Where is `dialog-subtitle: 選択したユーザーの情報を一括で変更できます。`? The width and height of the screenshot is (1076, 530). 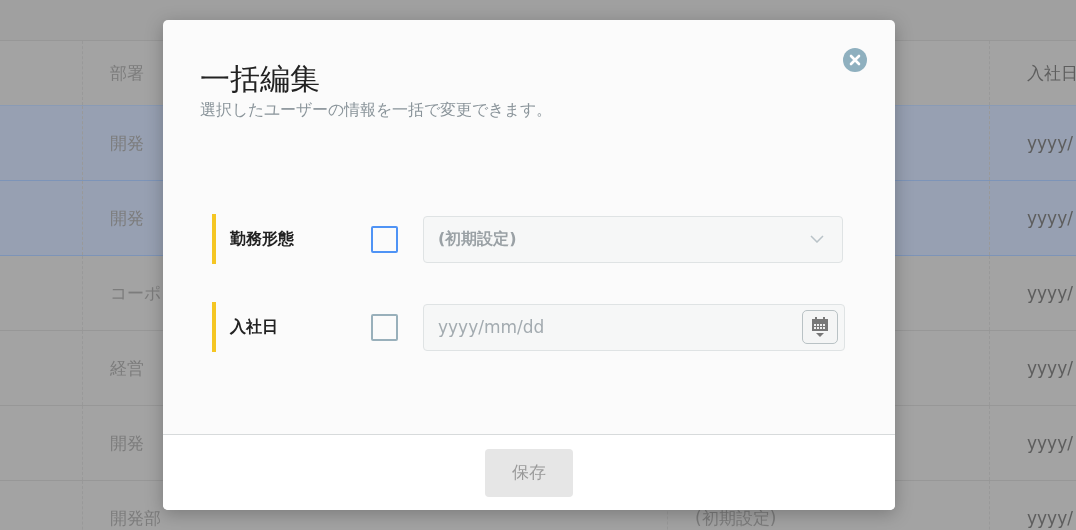
dialog-subtitle: 選択したユーザーの情報を一括で変更できます。 is located at coordinates (376, 110).